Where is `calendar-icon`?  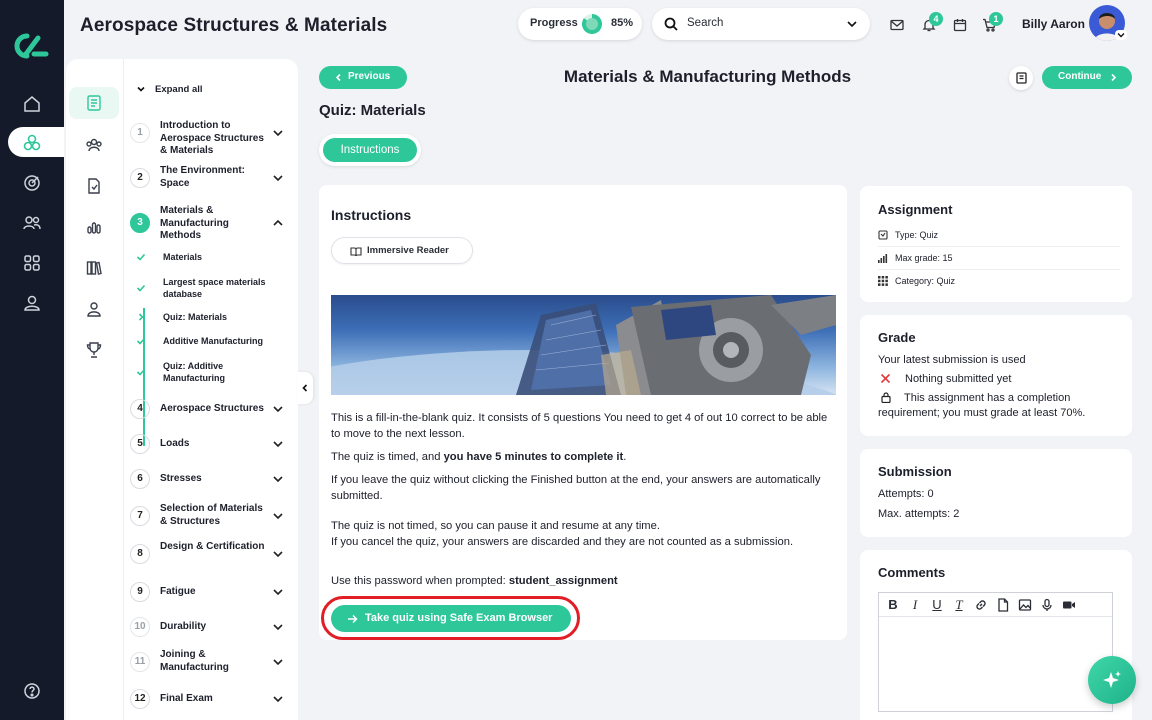
calendar-icon is located at coordinates (960, 25).